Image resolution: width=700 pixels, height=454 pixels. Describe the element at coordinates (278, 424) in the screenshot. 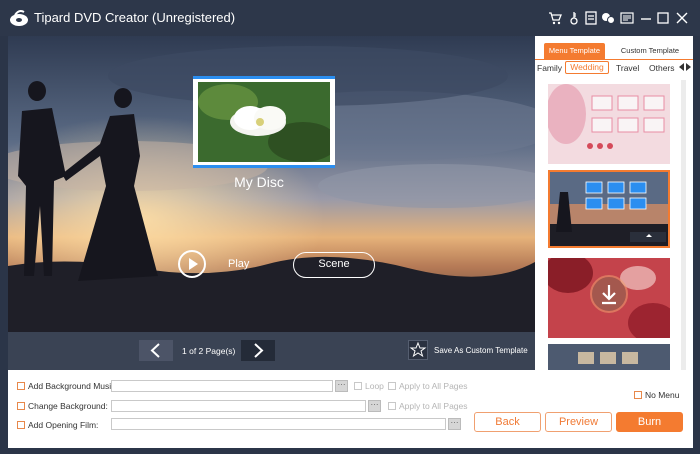

I see `opening-film-field` at that location.